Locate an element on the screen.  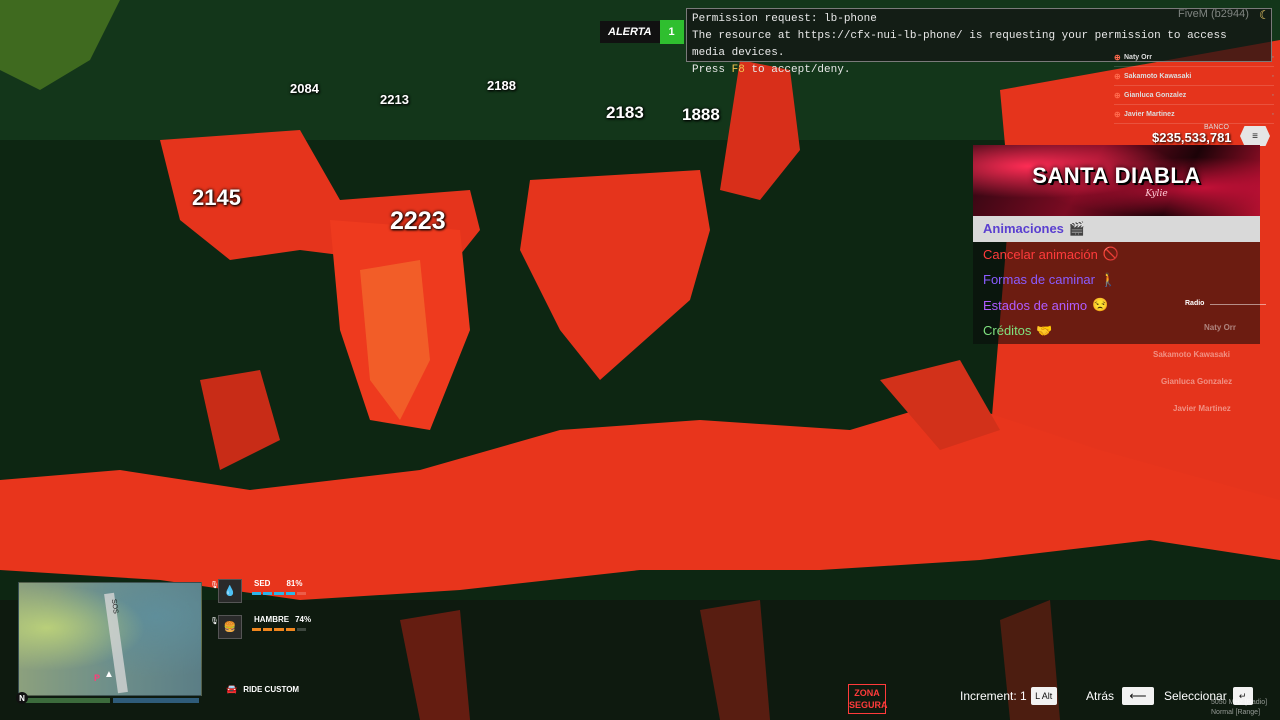
thirst-value: 81% is located at coordinates (294, 583).